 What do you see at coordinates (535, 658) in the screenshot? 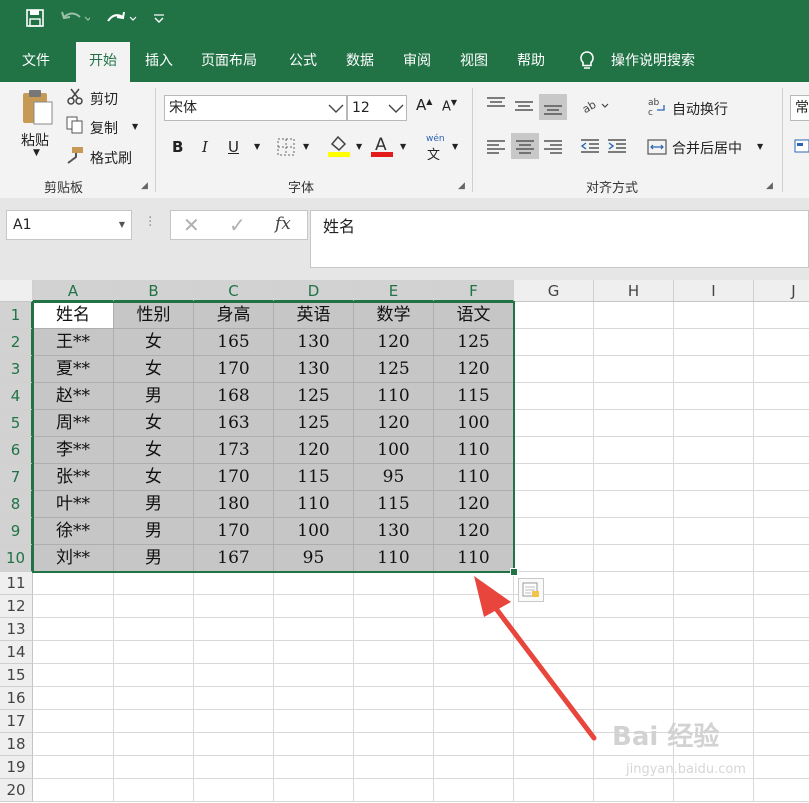
I see `annotation-arrow` at bounding box center [535, 658].